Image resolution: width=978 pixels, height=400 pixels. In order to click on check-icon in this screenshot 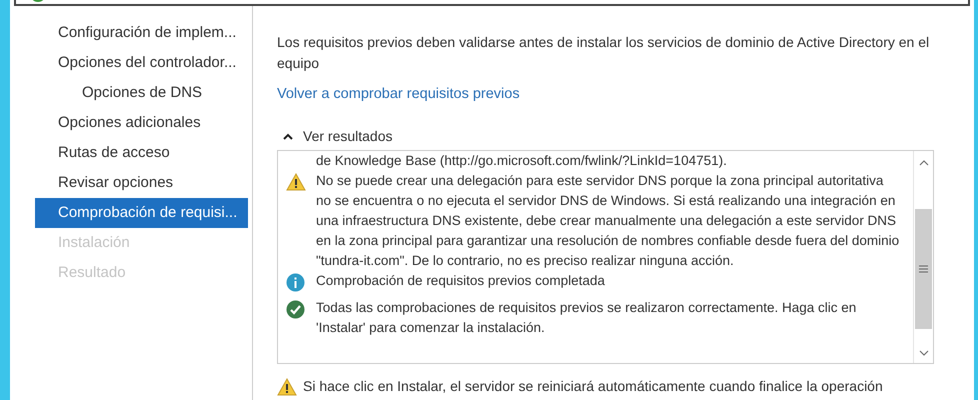, I will do `click(295, 309)`.